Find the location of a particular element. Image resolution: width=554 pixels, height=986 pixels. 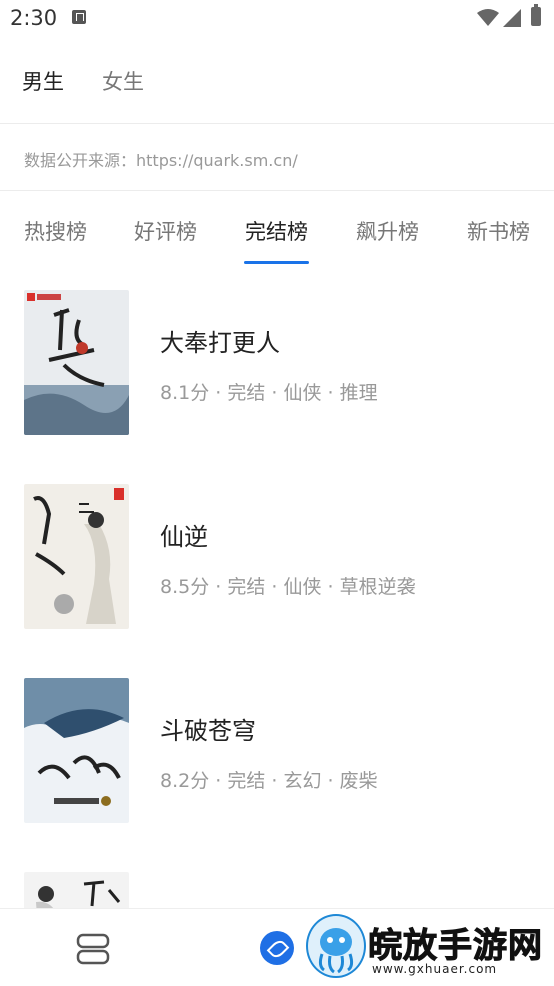

data-source-text: 数据公开来源：https://quark.sm.cn/ is located at coordinates (161, 160).